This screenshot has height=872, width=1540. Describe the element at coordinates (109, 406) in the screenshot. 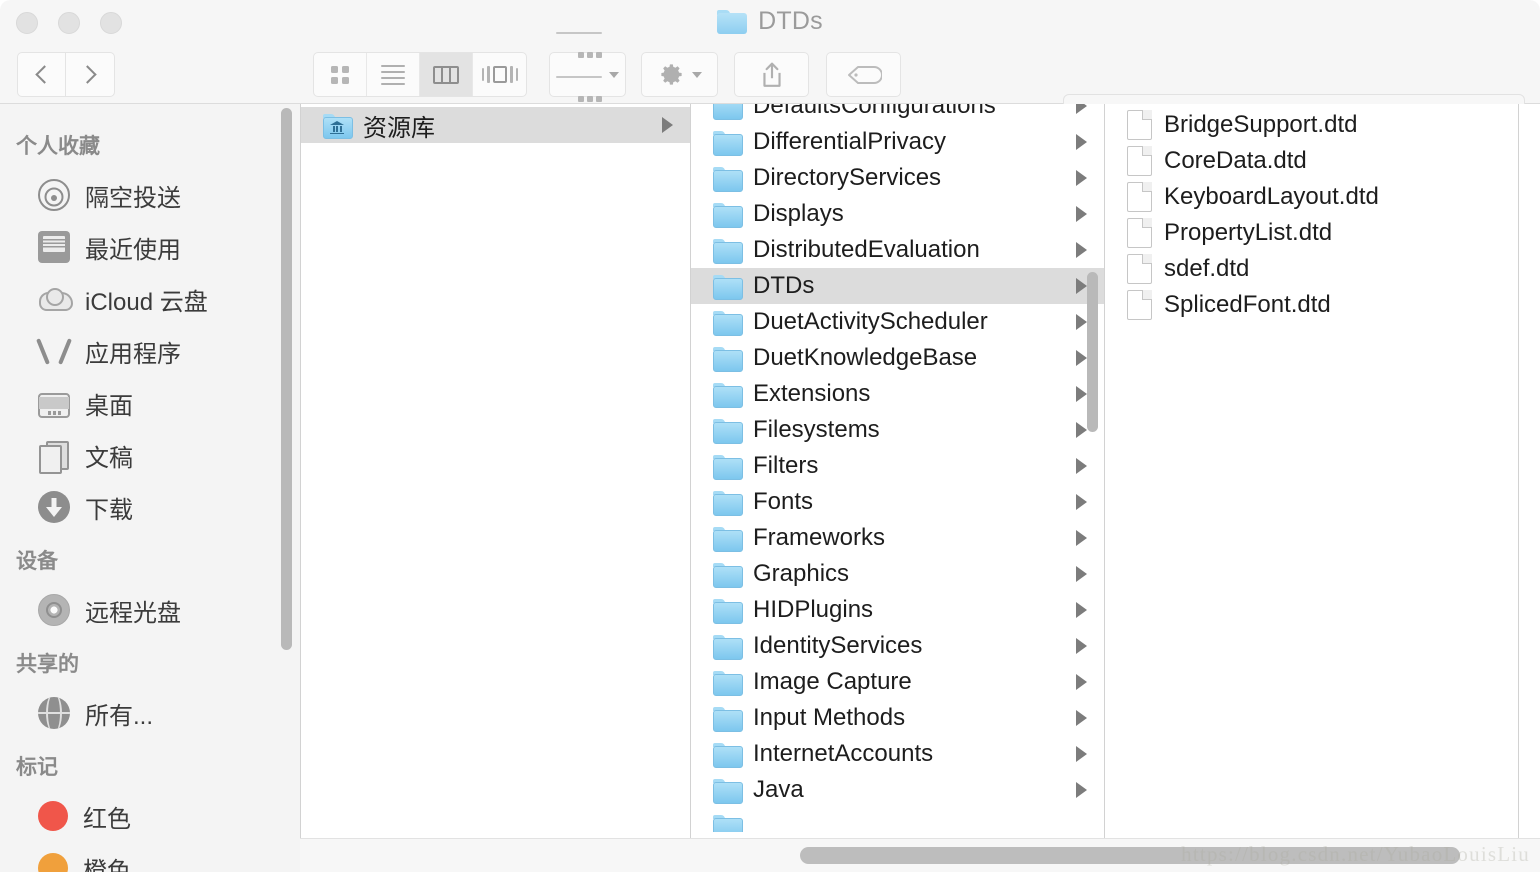

I see `sidebar-item-label: 桌面` at that location.